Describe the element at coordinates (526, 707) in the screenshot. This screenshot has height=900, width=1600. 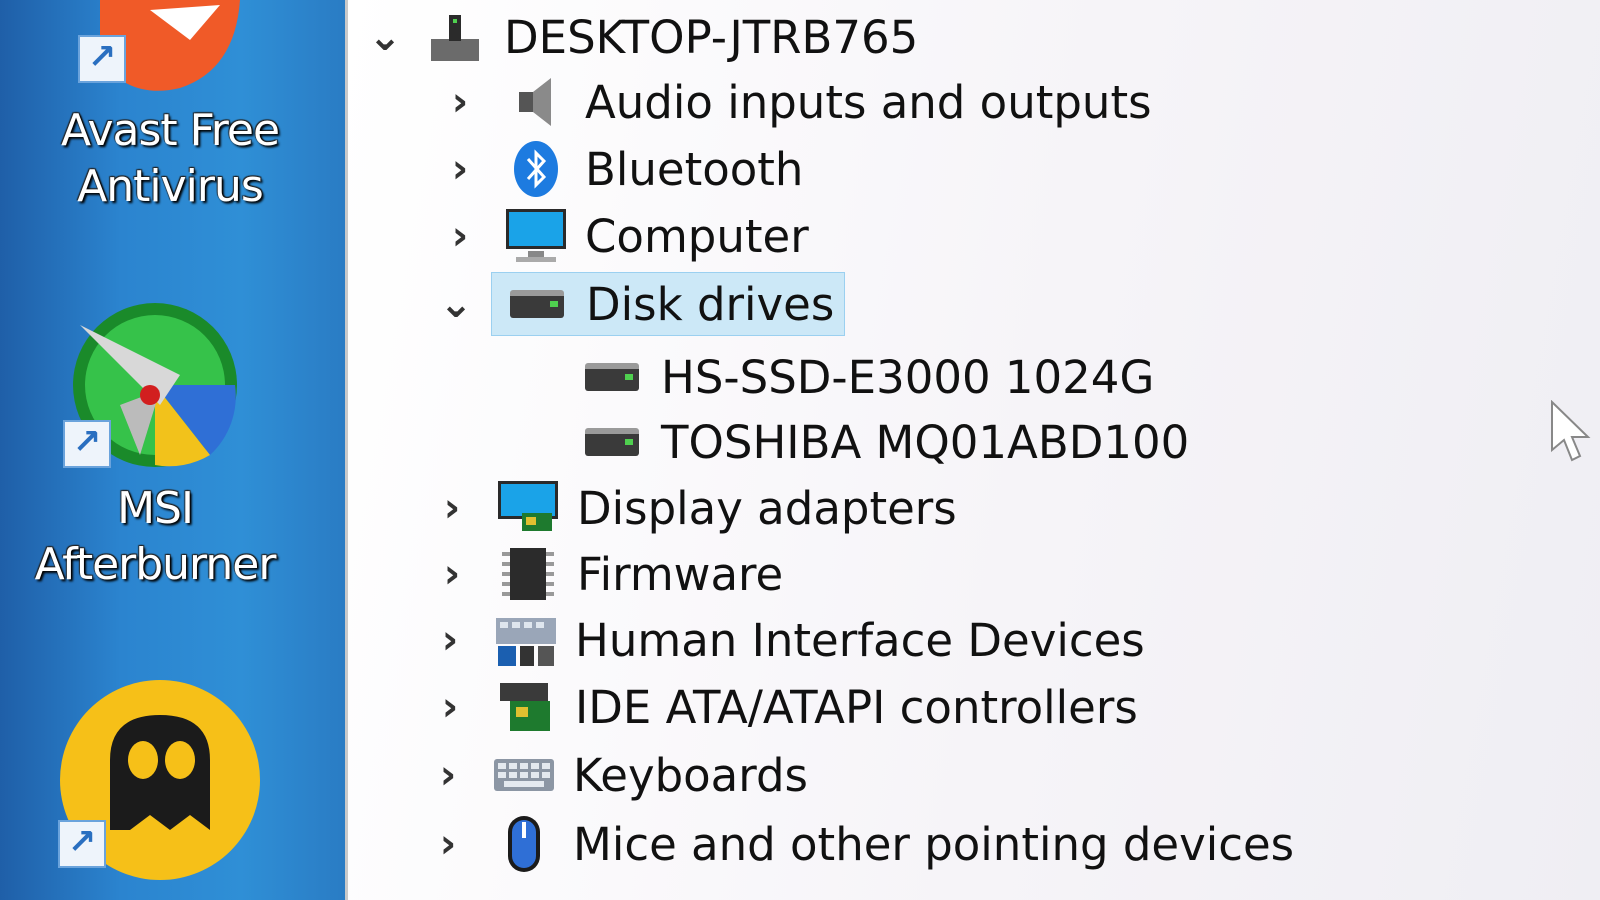
I see `ide-controller-icon` at that location.